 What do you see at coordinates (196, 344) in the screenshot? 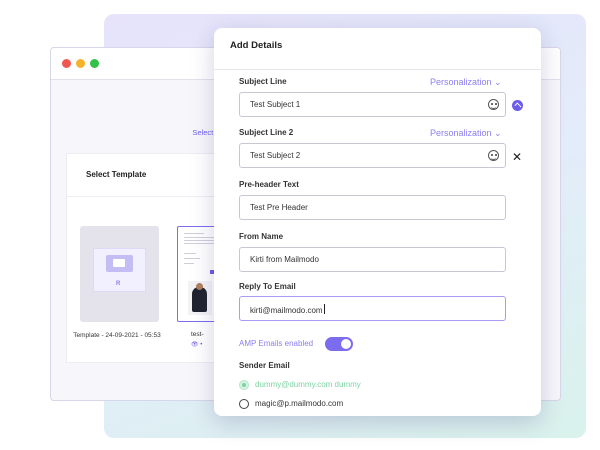
I see `preview-eye-icon: 👁 •` at bounding box center [196, 344].